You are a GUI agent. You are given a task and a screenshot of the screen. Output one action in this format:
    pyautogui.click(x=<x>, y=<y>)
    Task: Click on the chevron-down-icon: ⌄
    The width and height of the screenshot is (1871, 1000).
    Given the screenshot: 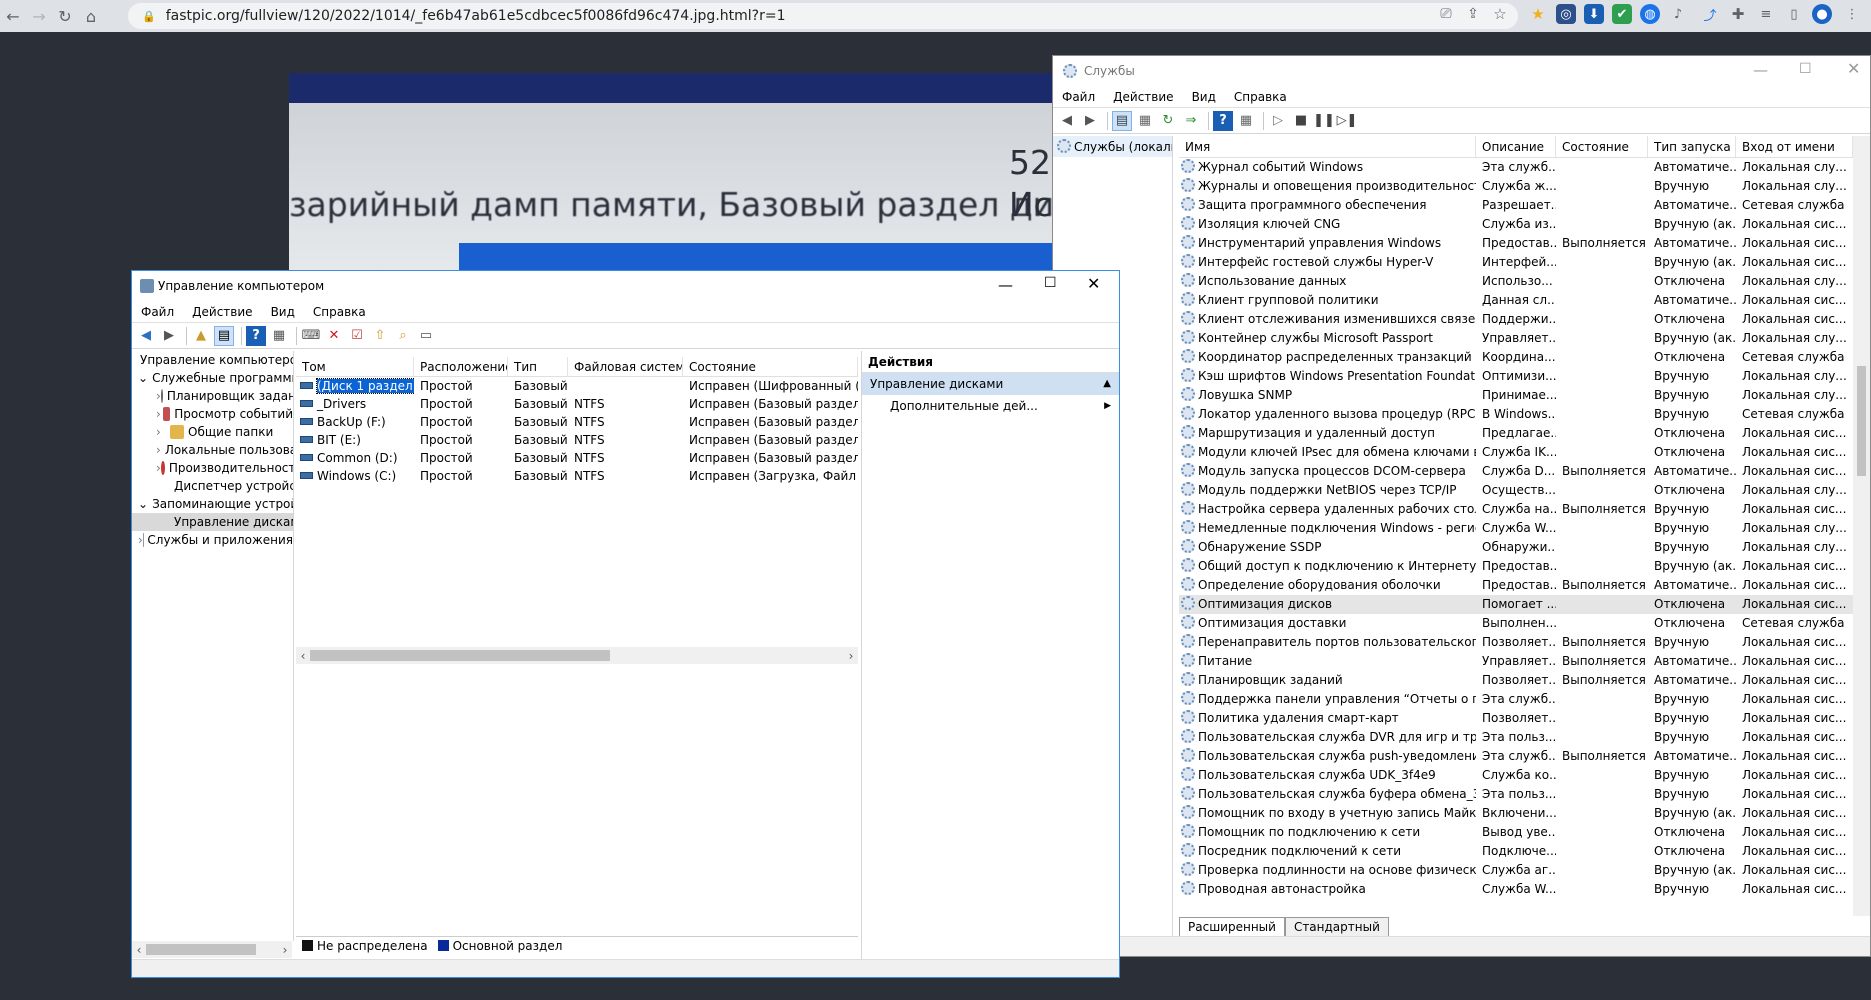 What is the action you would take?
    pyautogui.click(x=143, y=378)
    